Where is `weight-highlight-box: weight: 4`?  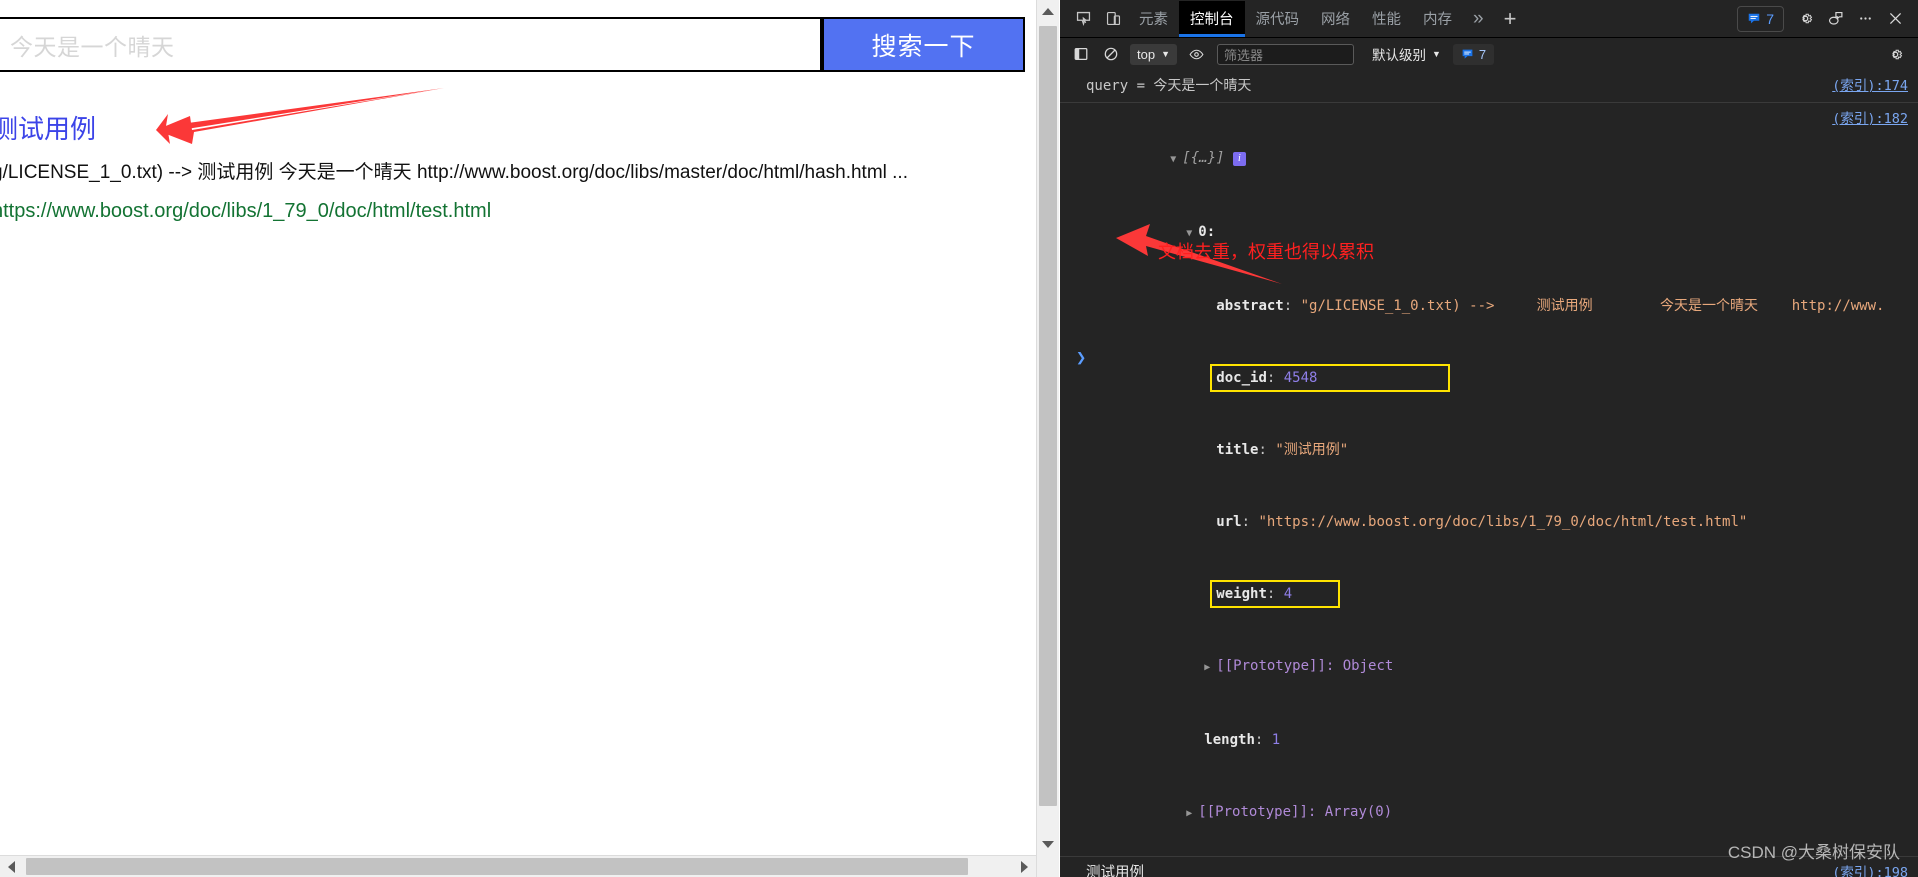
weight-highlight-box: weight: 4 is located at coordinates (1275, 594).